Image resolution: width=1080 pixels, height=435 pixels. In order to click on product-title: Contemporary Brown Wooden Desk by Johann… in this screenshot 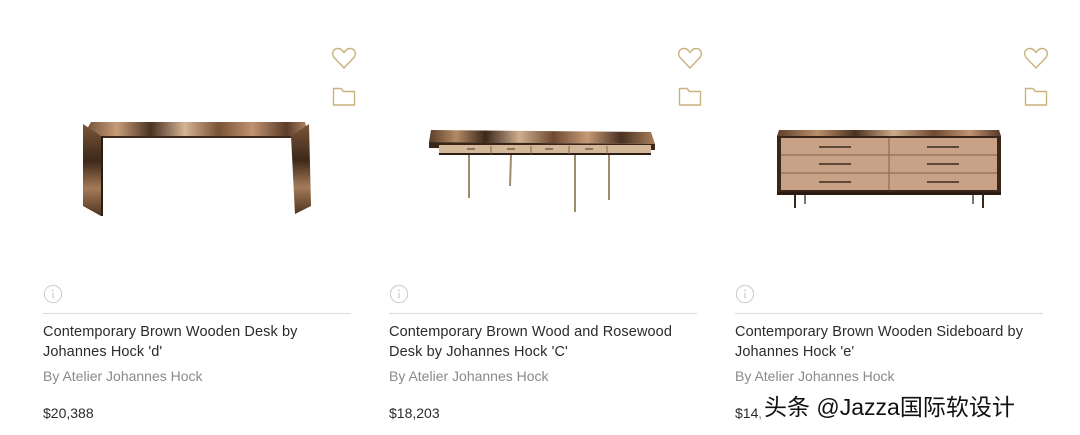, I will do `click(193, 342)`.